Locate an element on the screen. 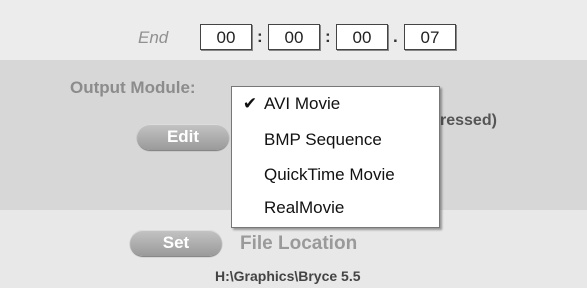 This screenshot has width=587, height=288. set-button: Set is located at coordinates (176, 243).